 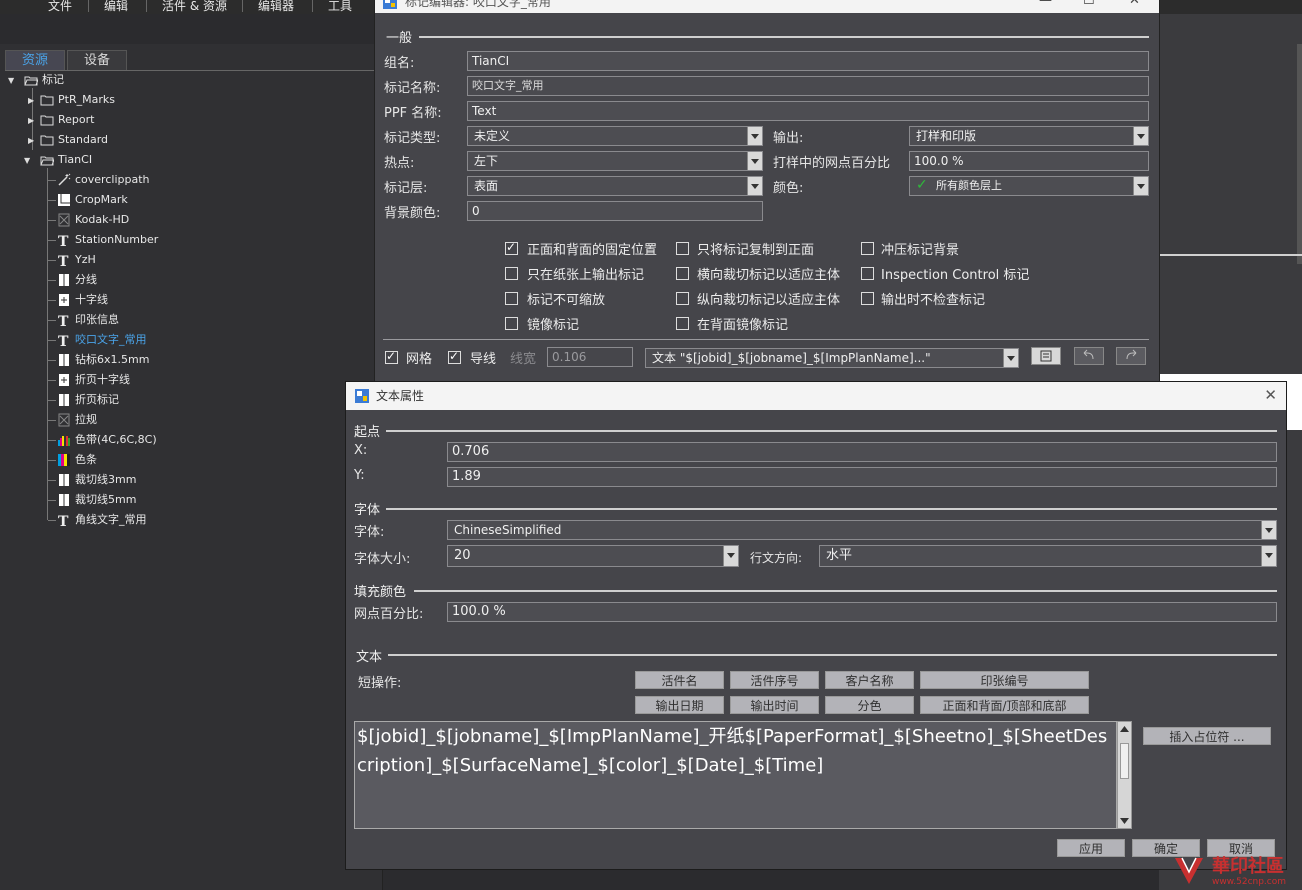 What do you see at coordinates (60, 7) in the screenshot?
I see `menu-file: 文件` at bounding box center [60, 7].